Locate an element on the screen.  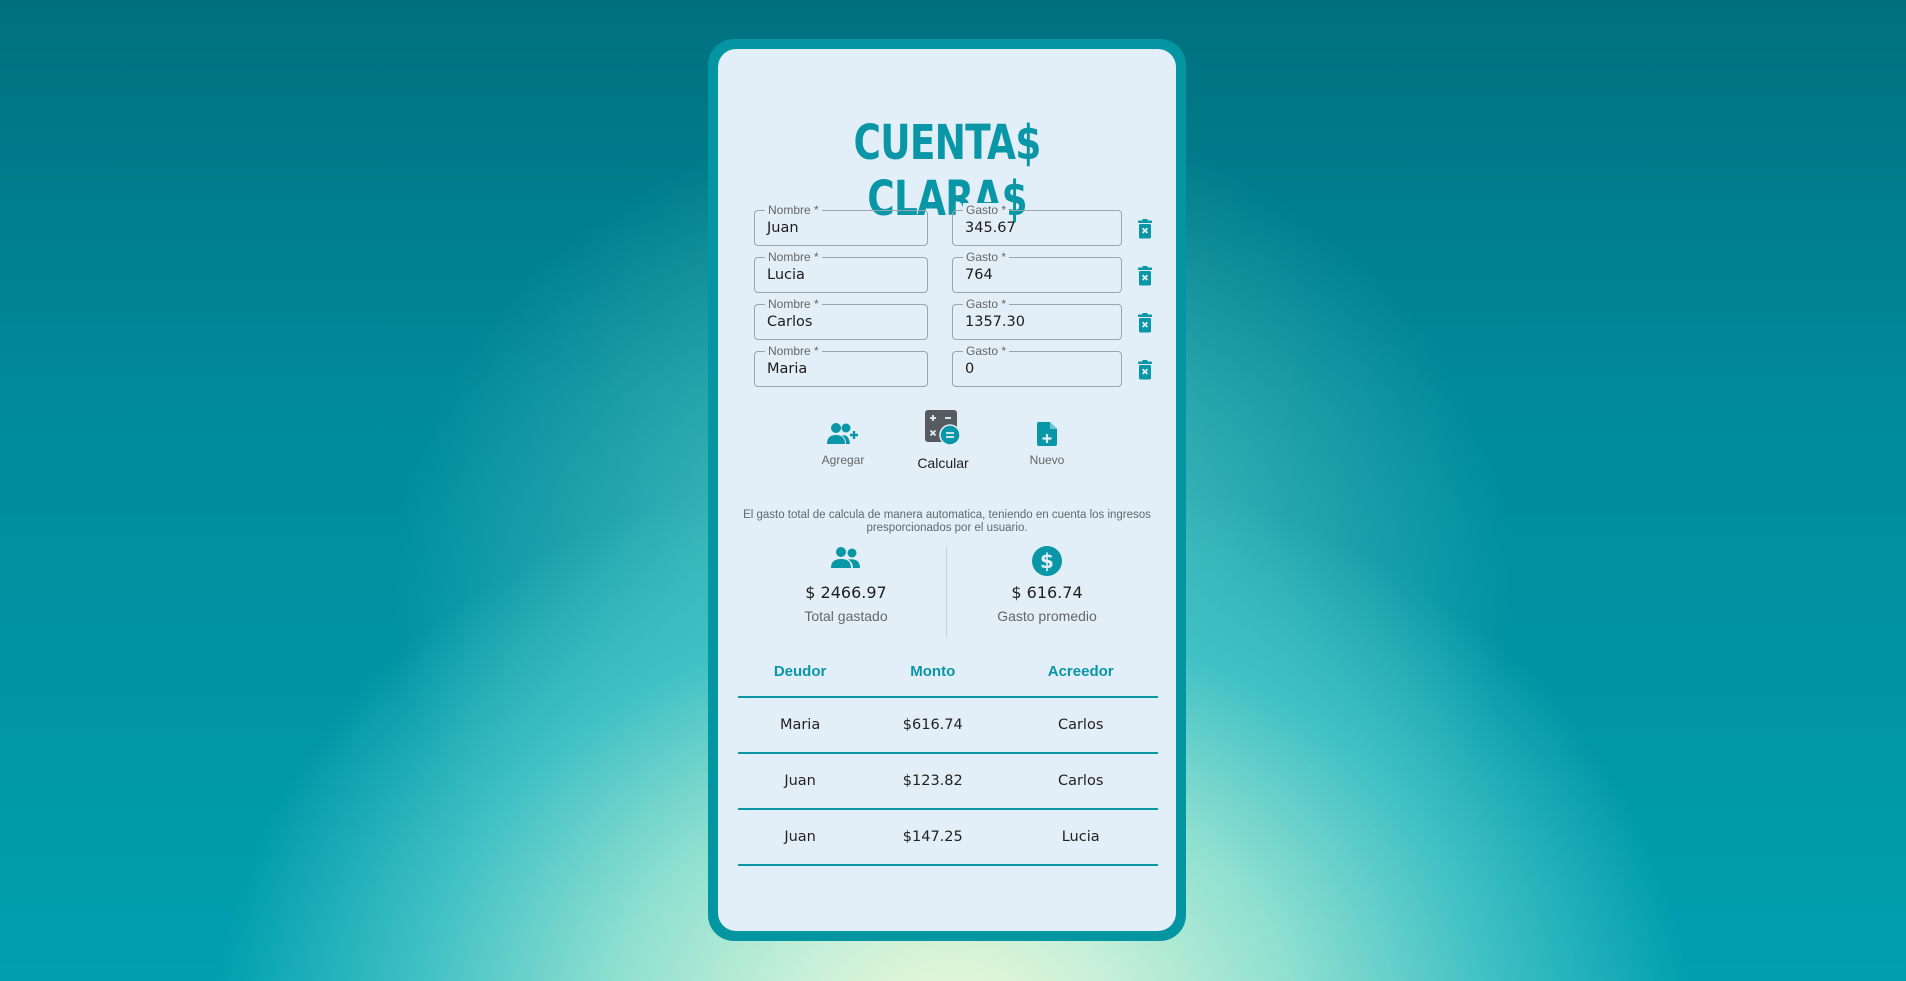
gasto-field-value: 1357.30 is located at coordinates (995, 322).